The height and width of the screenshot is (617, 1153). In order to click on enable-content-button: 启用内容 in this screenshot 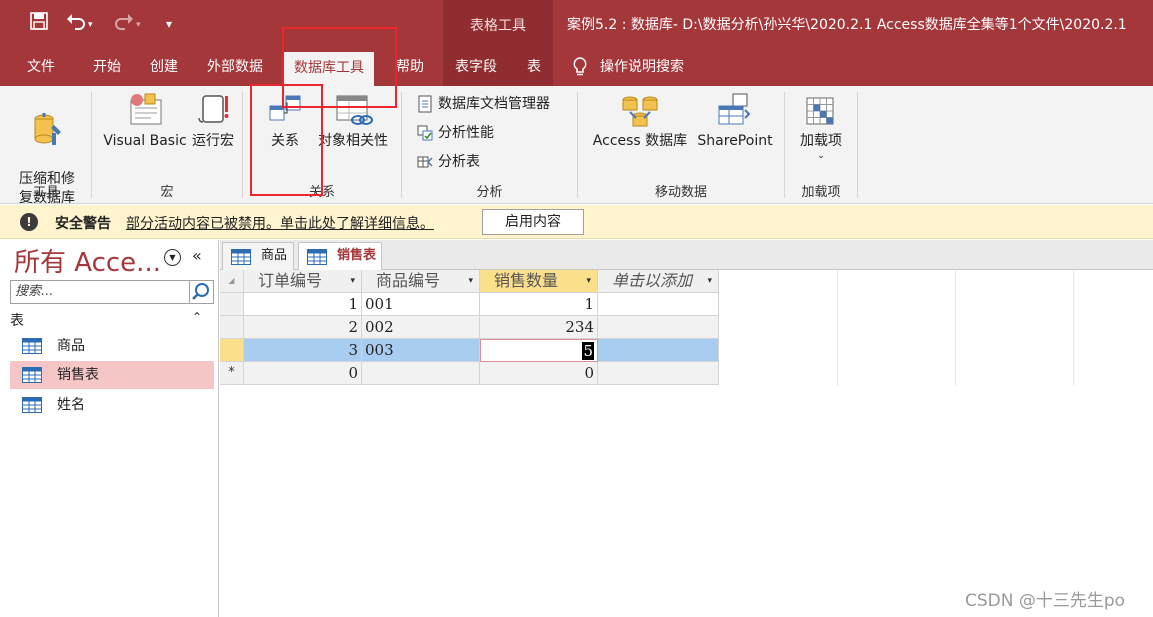, I will do `click(533, 222)`.